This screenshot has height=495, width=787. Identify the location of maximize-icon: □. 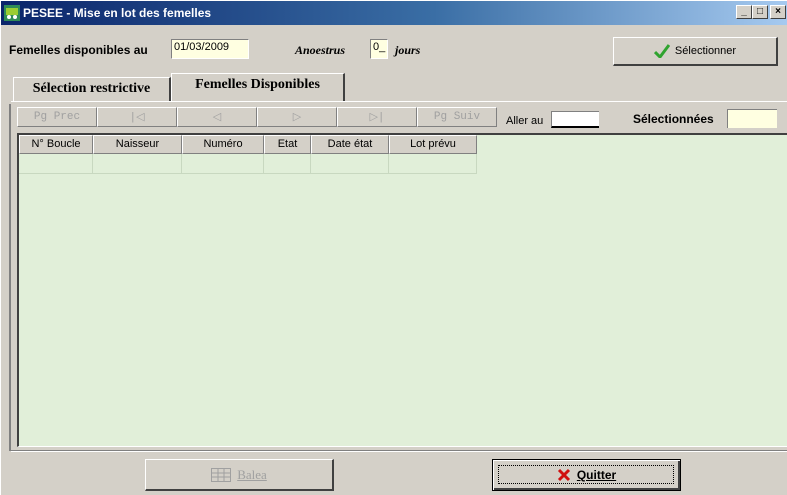
(760, 11).